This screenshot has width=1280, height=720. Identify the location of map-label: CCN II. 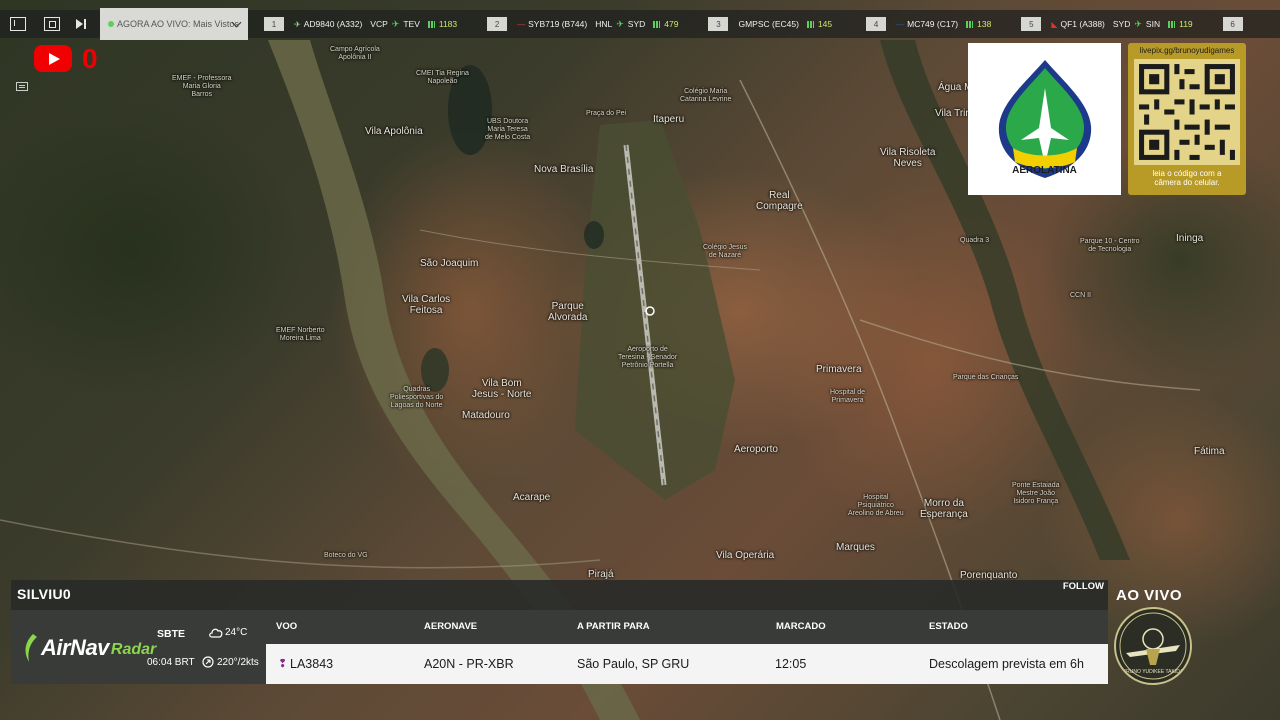
(1080, 295).